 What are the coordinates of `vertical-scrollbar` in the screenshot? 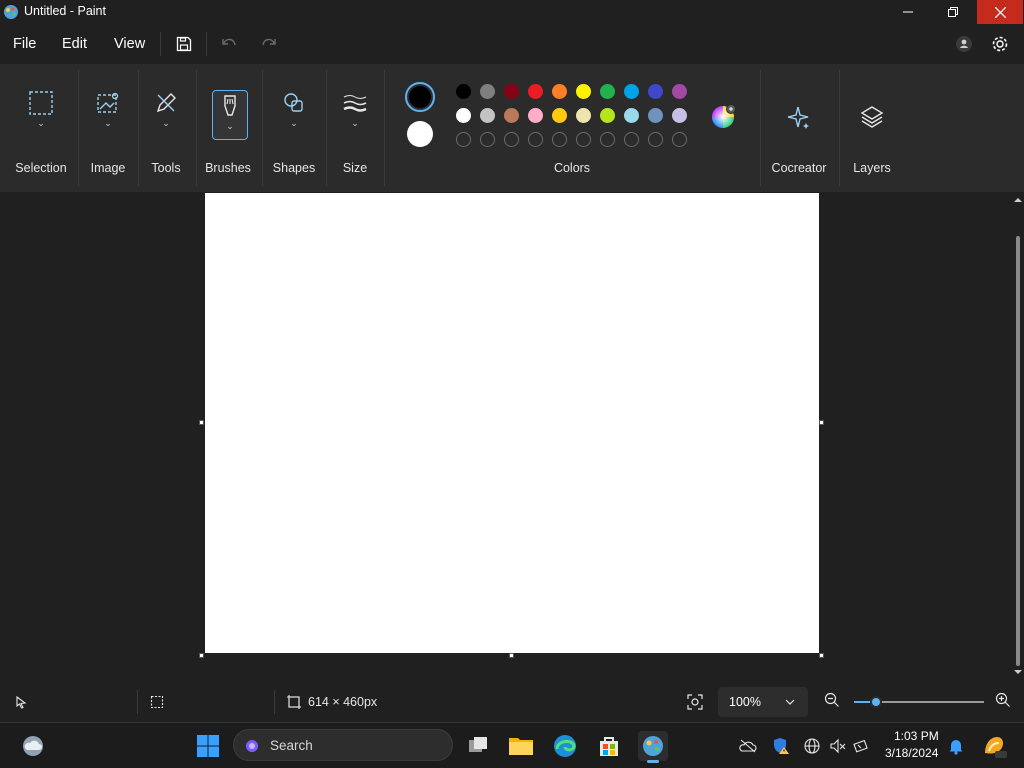 It's located at (1018, 436).